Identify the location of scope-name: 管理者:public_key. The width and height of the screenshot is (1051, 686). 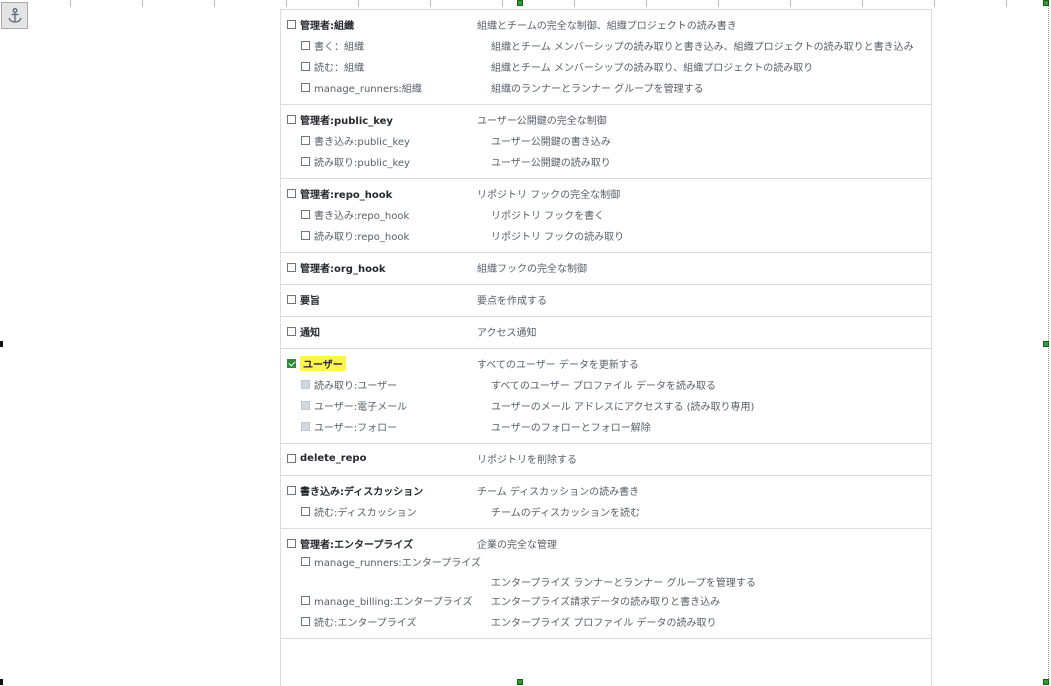
(346, 121).